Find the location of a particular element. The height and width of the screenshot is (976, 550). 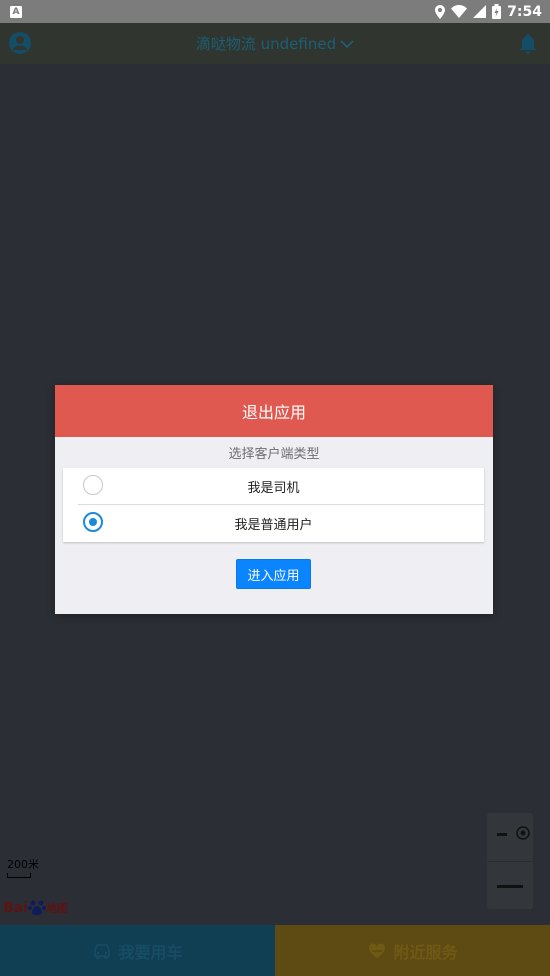

scale-bar is located at coordinates (19, 875).